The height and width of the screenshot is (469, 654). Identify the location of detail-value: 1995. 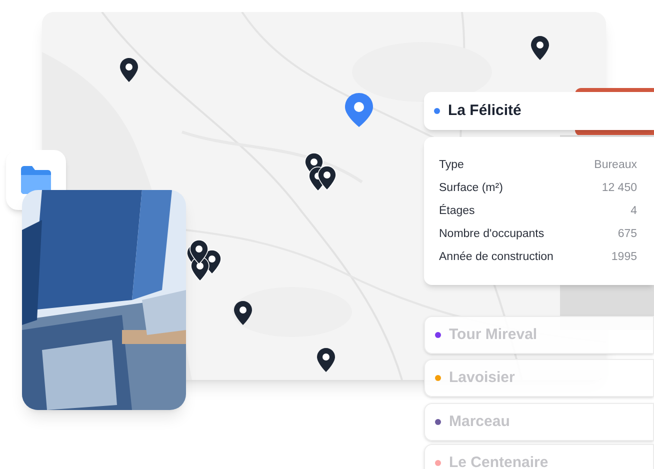
(624, 257).